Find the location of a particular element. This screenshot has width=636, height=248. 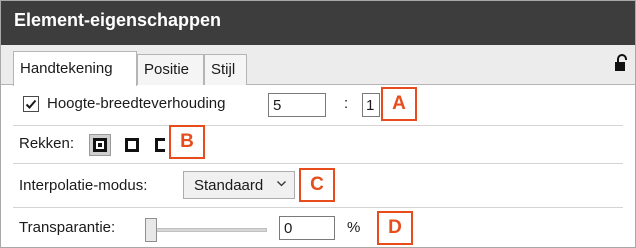

stretch-horizontal-icon is located at coordinates (160, 145).